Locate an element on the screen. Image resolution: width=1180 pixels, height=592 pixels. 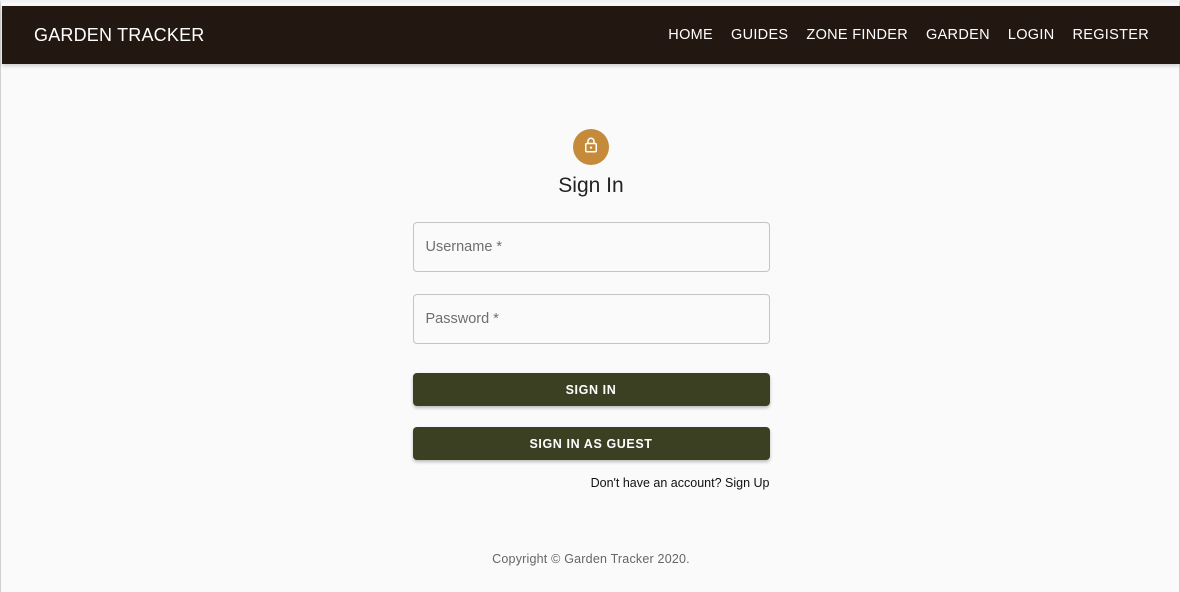
nav-home-link: HOME is located at coordinates (690, 35).